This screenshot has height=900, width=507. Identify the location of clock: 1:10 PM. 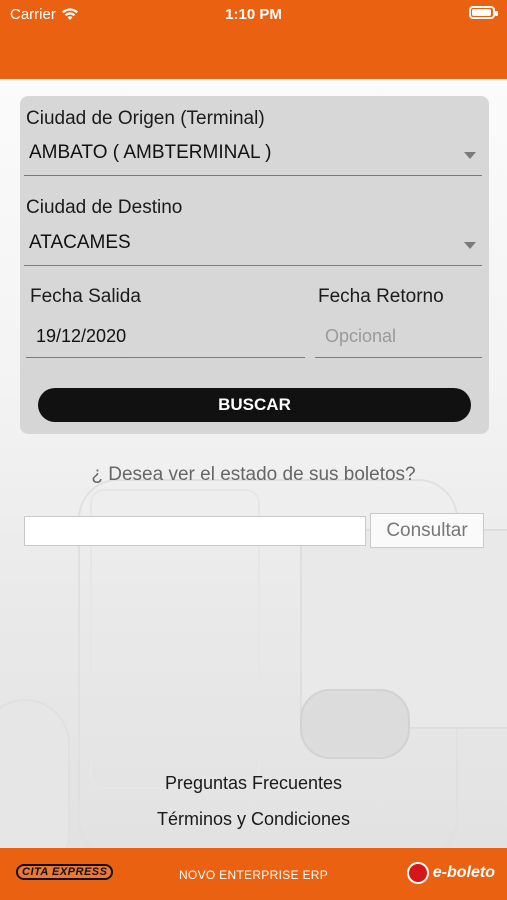
(253, 14).